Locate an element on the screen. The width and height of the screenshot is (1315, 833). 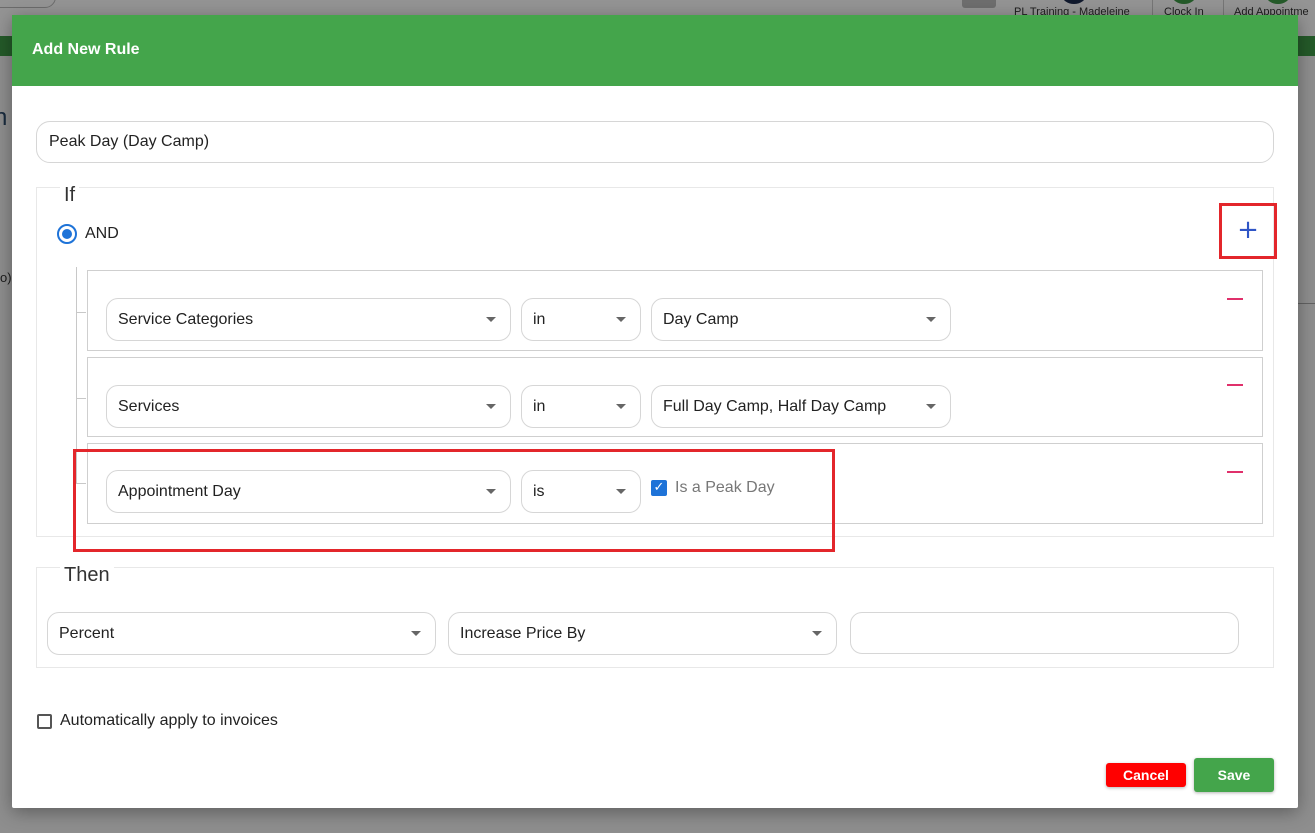
save-button: Save is located at coordinates (1234, 775).